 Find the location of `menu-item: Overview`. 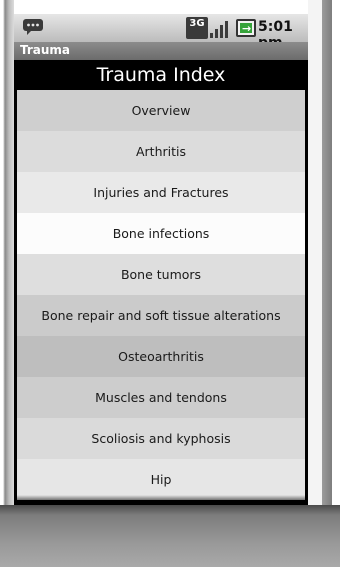

menu-item: Overview is located at coordinates (161, 110).